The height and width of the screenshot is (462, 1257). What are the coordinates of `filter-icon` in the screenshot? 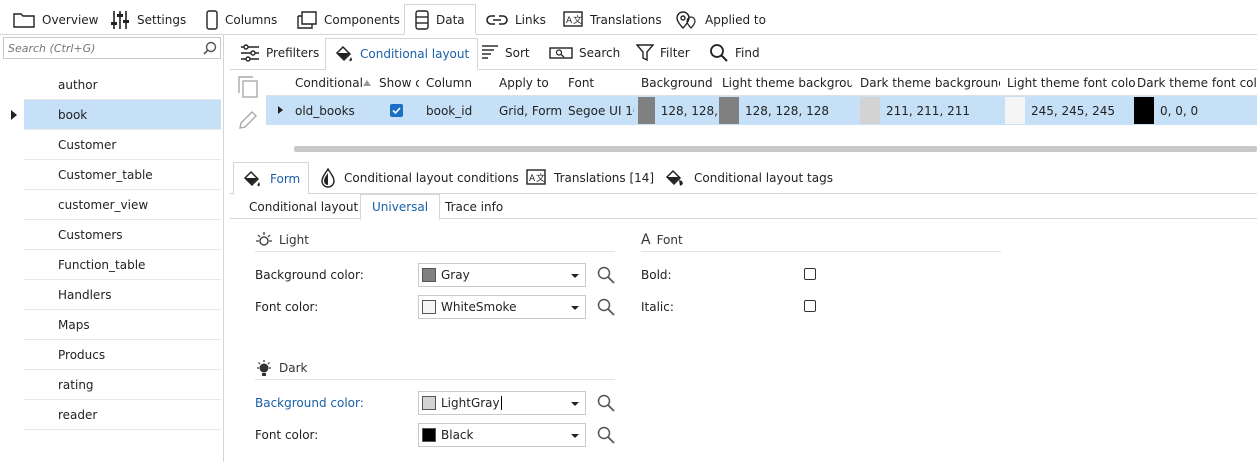 It's located at (645, 53).